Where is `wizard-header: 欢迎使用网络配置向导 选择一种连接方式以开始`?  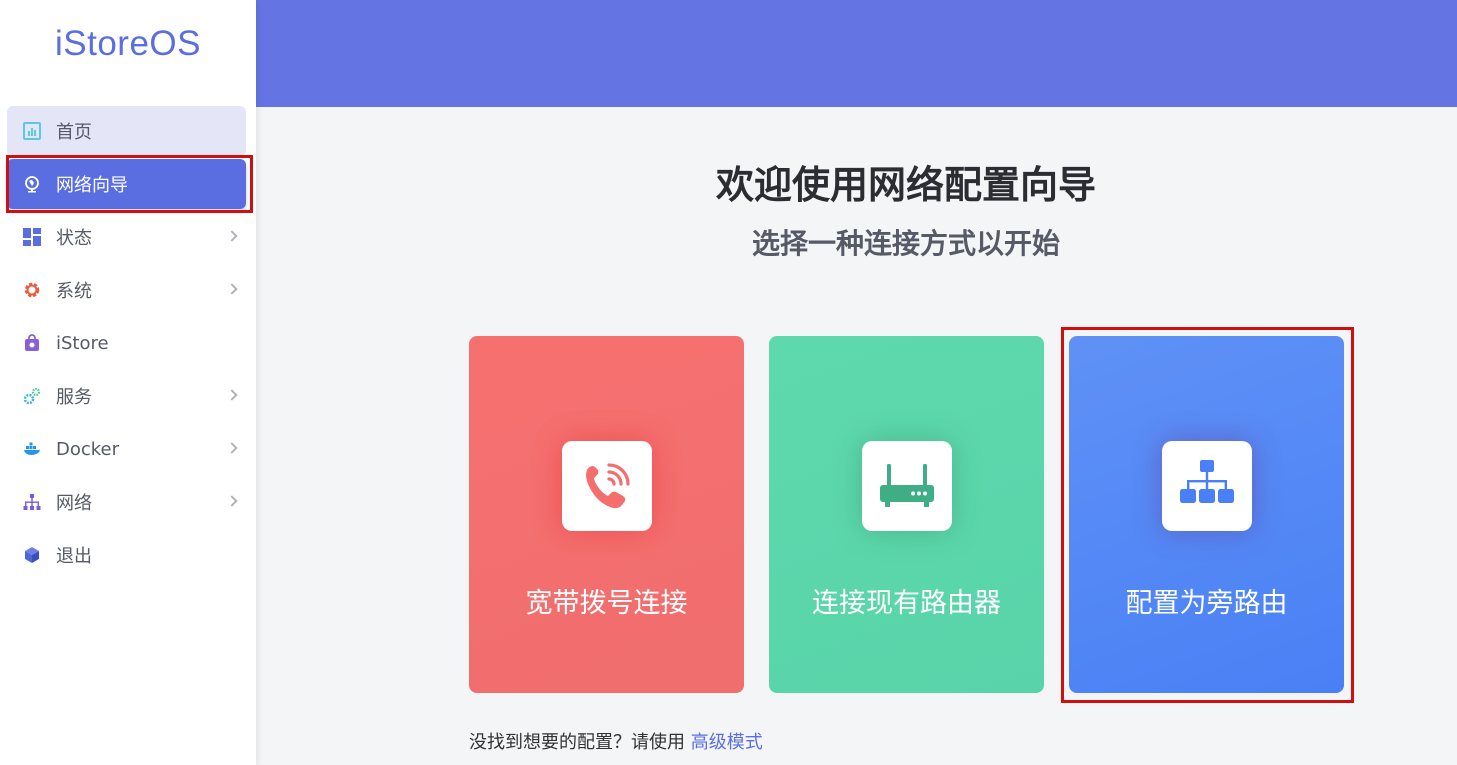 wizard-header: 欢迎使用网络配置向导 选择一种连接方式以开始 is located at coordinates (906, 211).